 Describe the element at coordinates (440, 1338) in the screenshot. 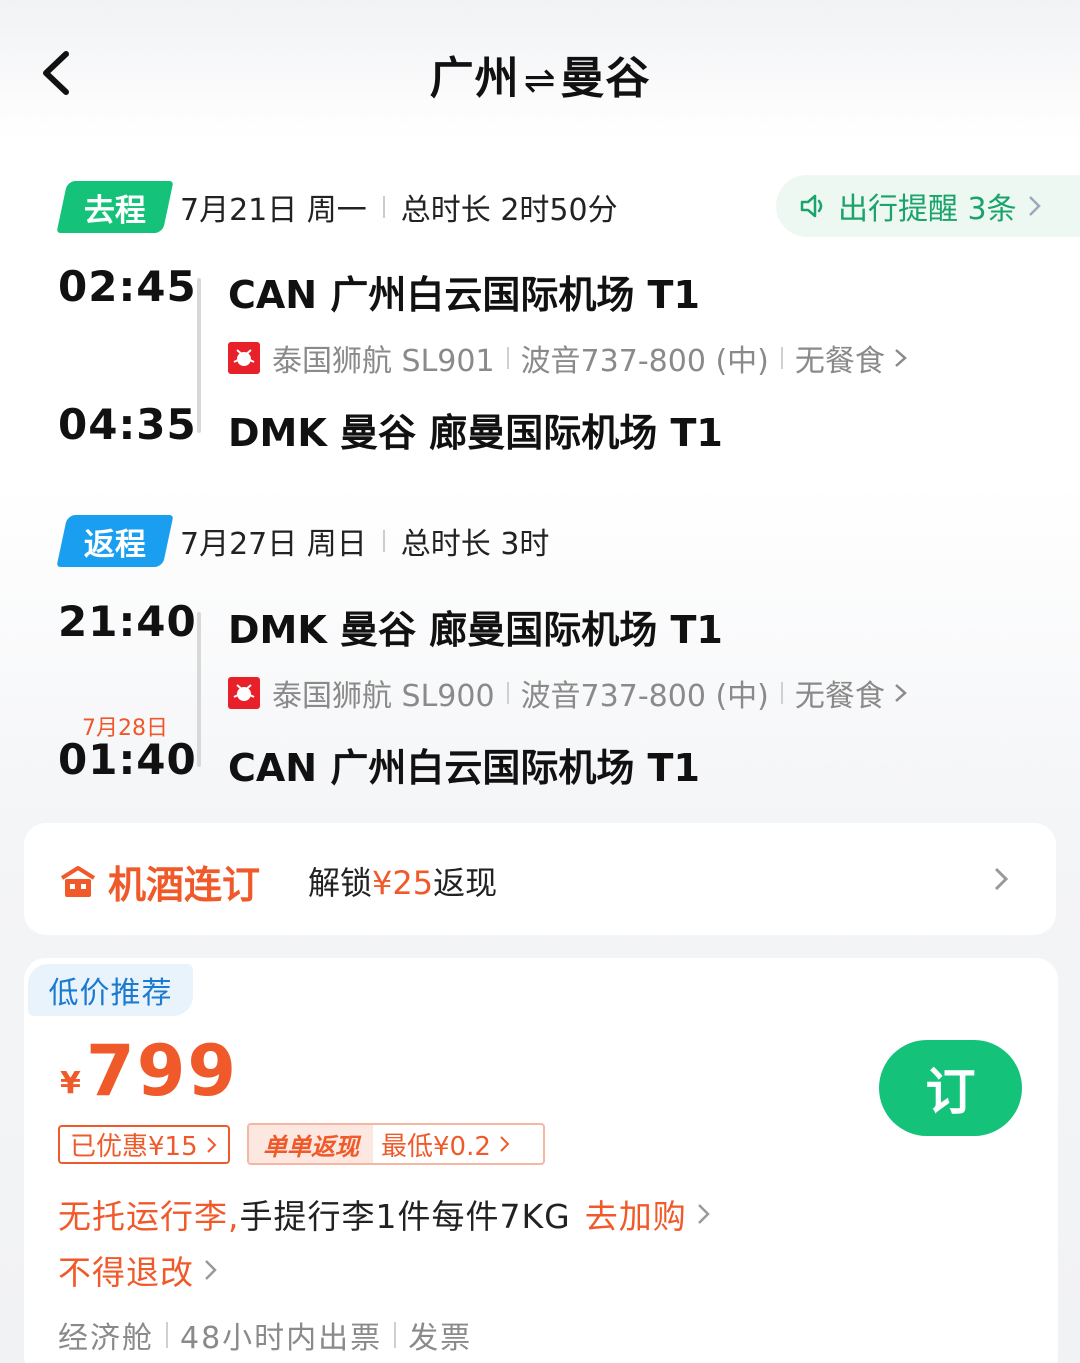

I see `invoice-info: 发票` at that location.